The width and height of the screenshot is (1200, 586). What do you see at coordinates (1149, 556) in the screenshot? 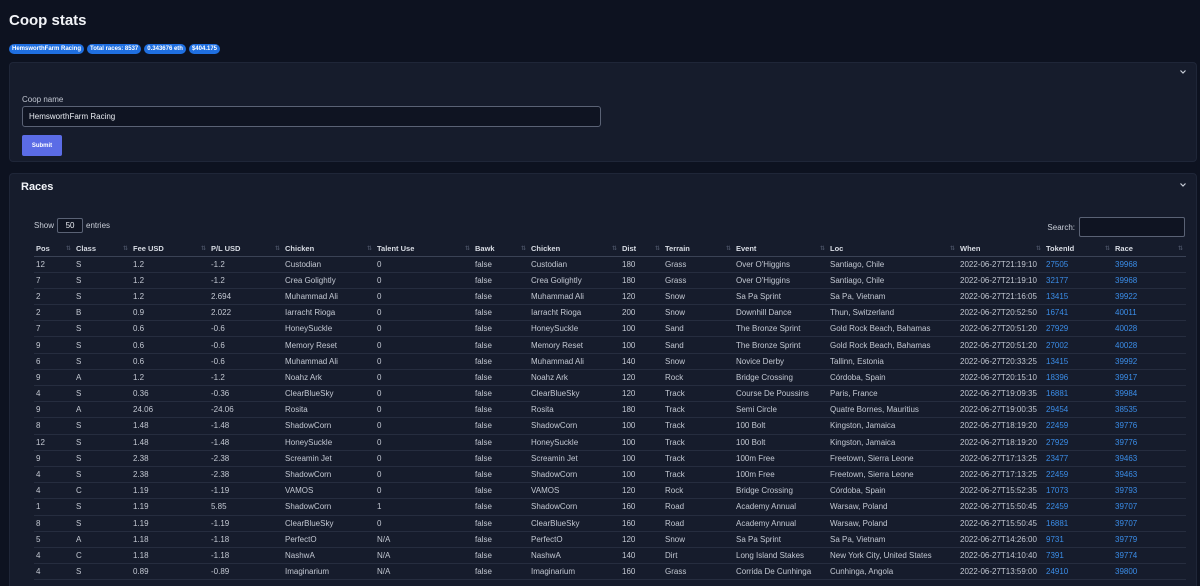
I see `race-id-link: 39774` at bounding box center [1149, 556].